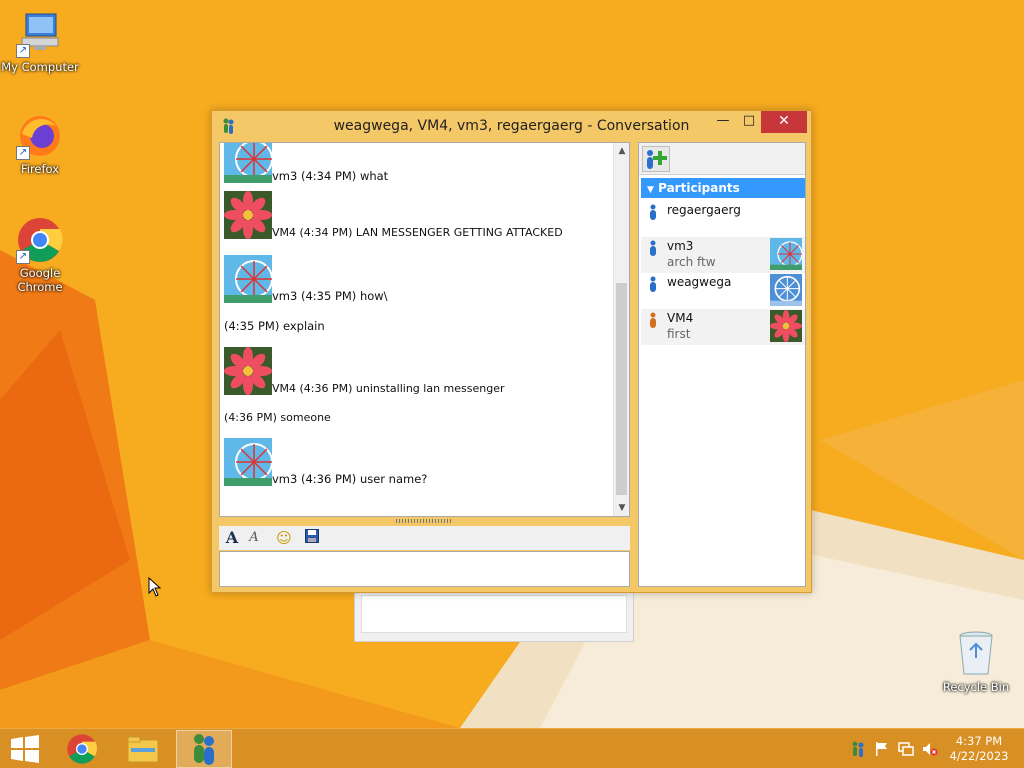 The image size is (1024, 768). What do you see at coordinates (424, 569) in the screenshot?
I see `message-input` at bounding box center [424, 569].